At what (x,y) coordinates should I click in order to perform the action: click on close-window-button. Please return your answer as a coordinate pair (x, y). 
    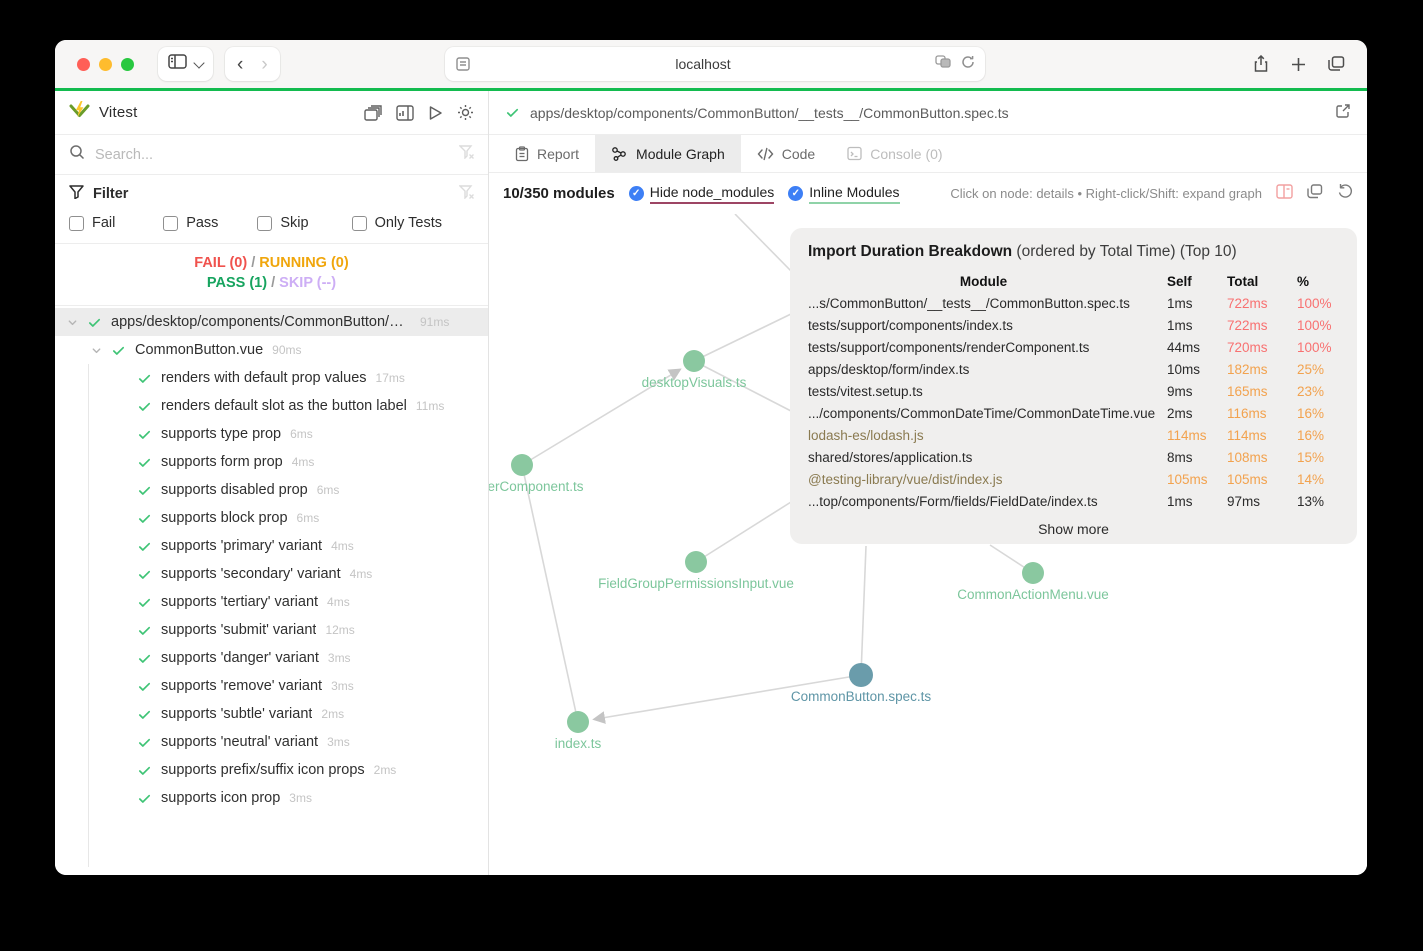
    Looking at the image, I should click on (83, 64).